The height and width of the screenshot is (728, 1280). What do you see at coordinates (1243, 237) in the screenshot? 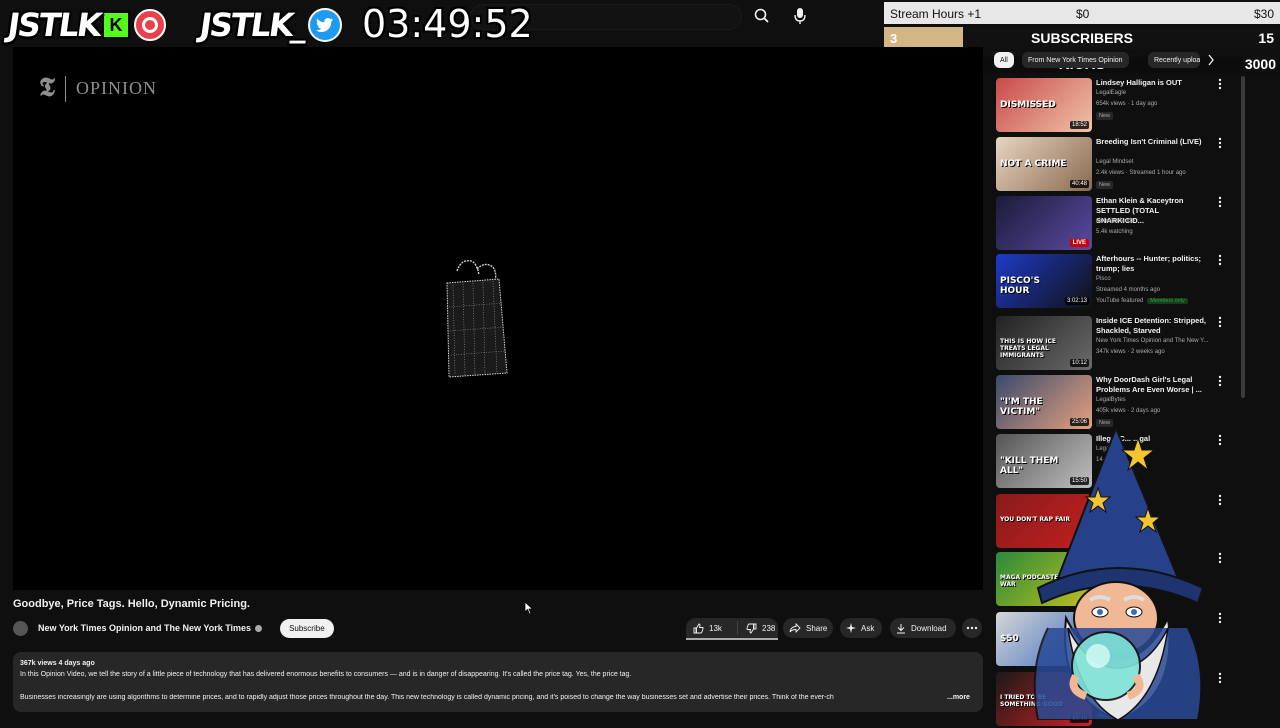
I see `scrollbar-thumb` at bounding box center [1243, 237].